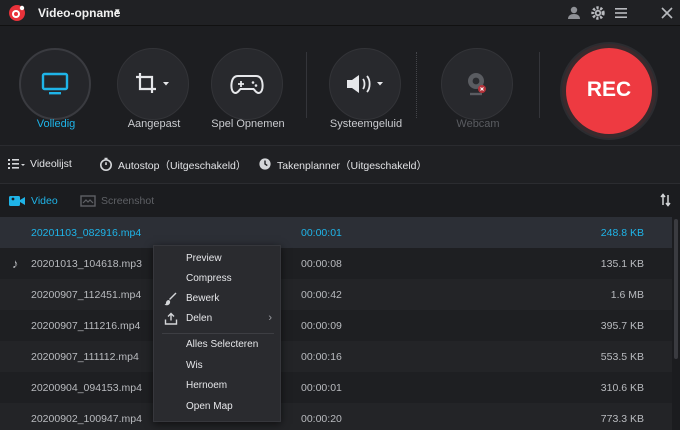  I want to click on menu-item-label: Open Map, so click(209, 406).